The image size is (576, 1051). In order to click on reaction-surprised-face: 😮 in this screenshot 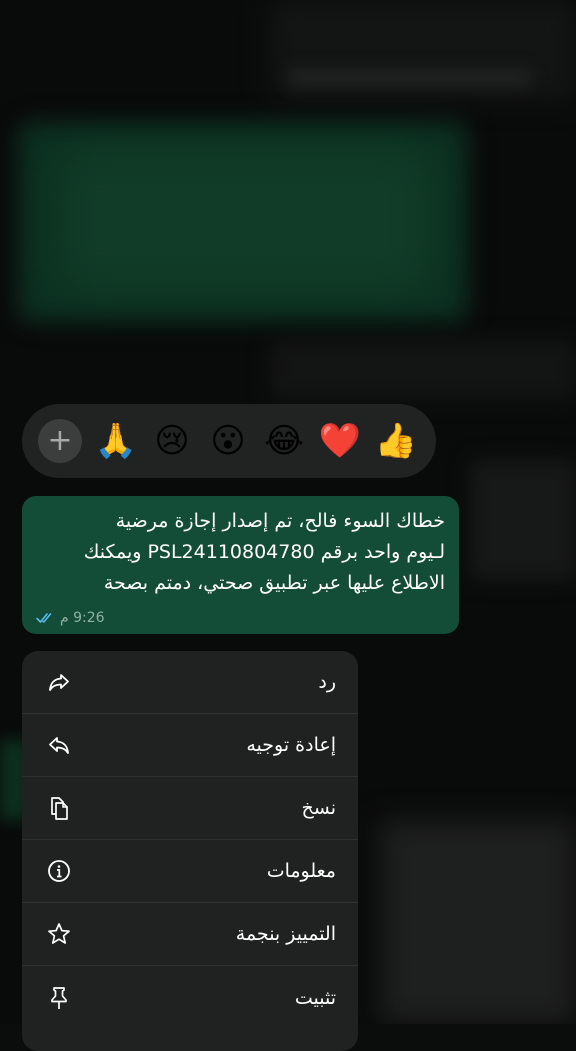, I will do `click(228, 441)`.